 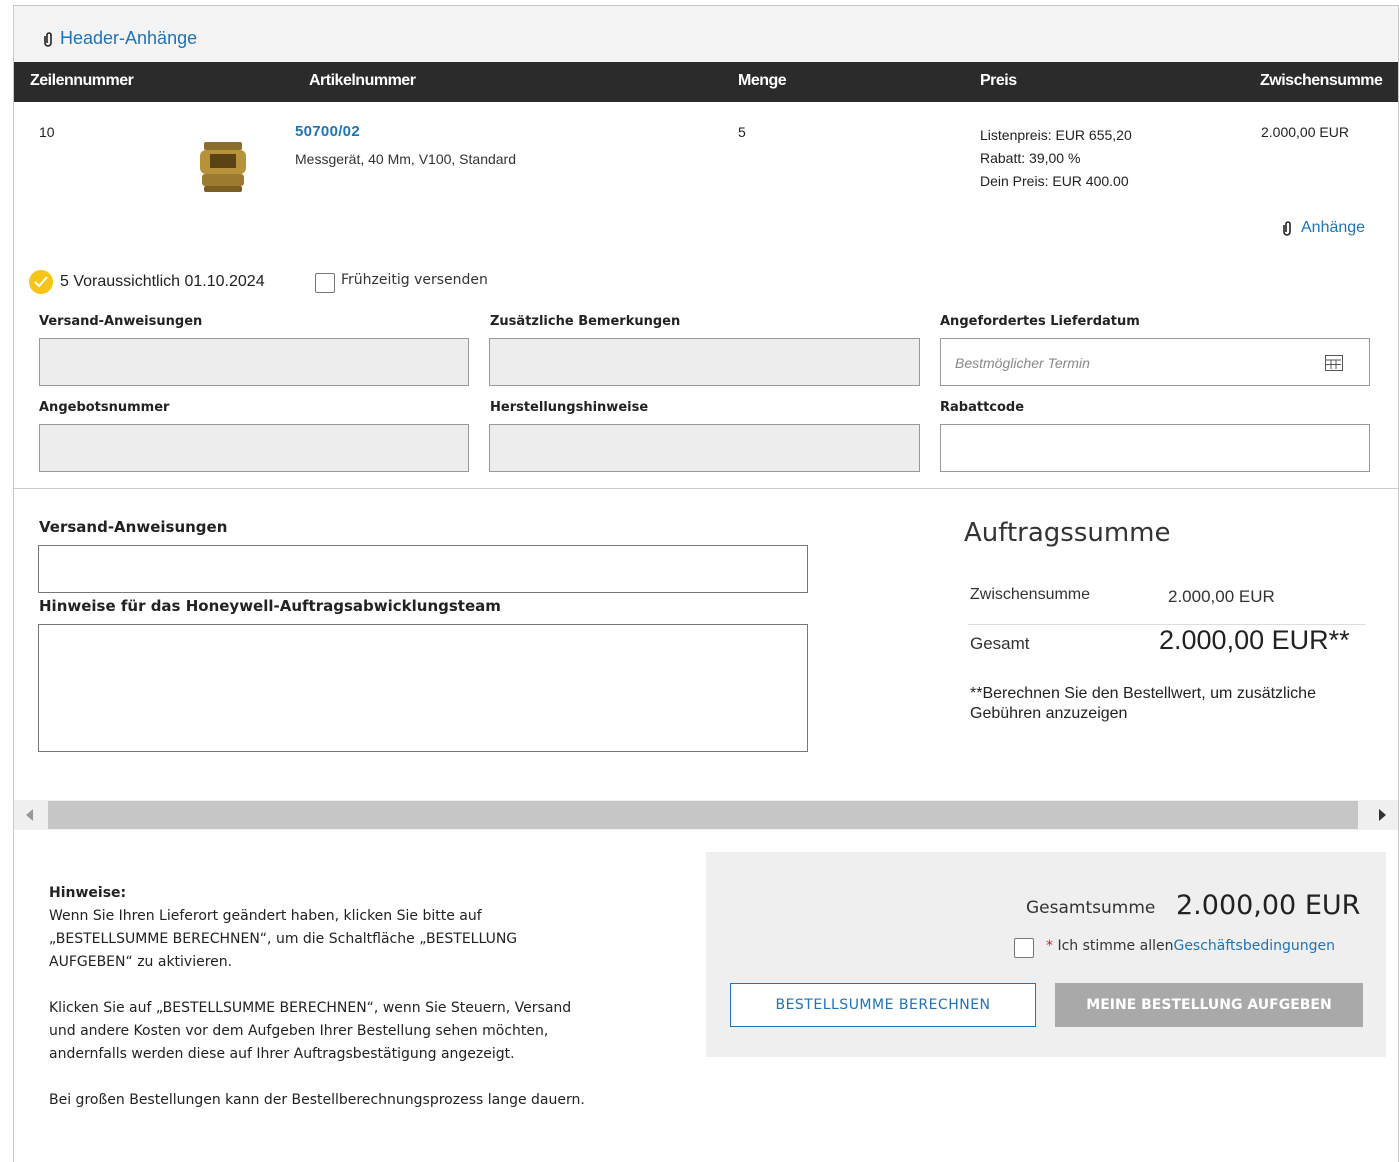 I want to click on line-subtotal: 2.000,00 EUR, so click(x=1305, y=132).